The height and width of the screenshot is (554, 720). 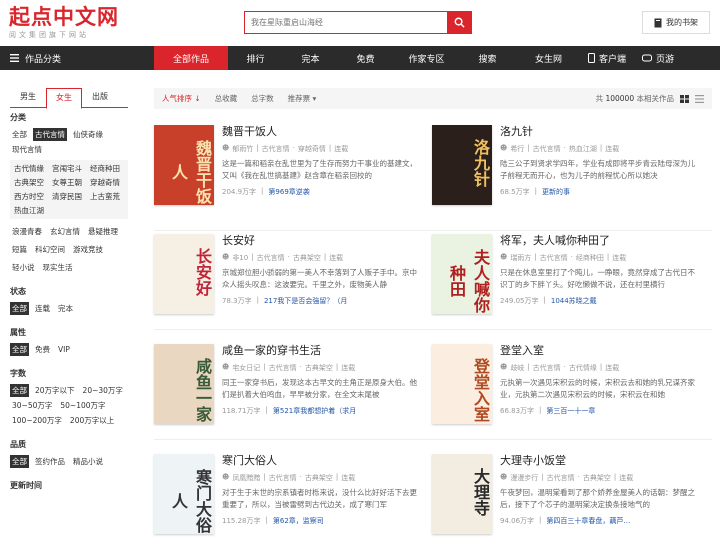 I want to click on book-author: 漫漫步行, so click(x=524, y=478).